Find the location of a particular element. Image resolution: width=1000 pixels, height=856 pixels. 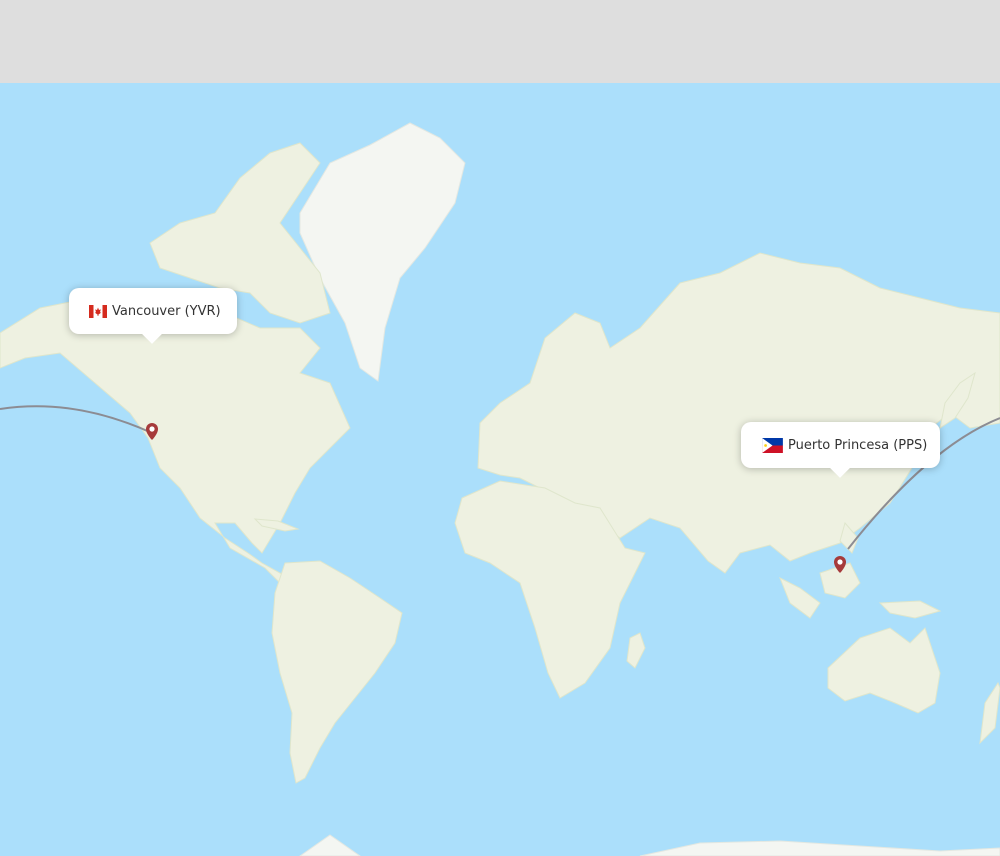

destination-airport-label: Puerto Princesa (PPS) is located at coordinates (858, 445).